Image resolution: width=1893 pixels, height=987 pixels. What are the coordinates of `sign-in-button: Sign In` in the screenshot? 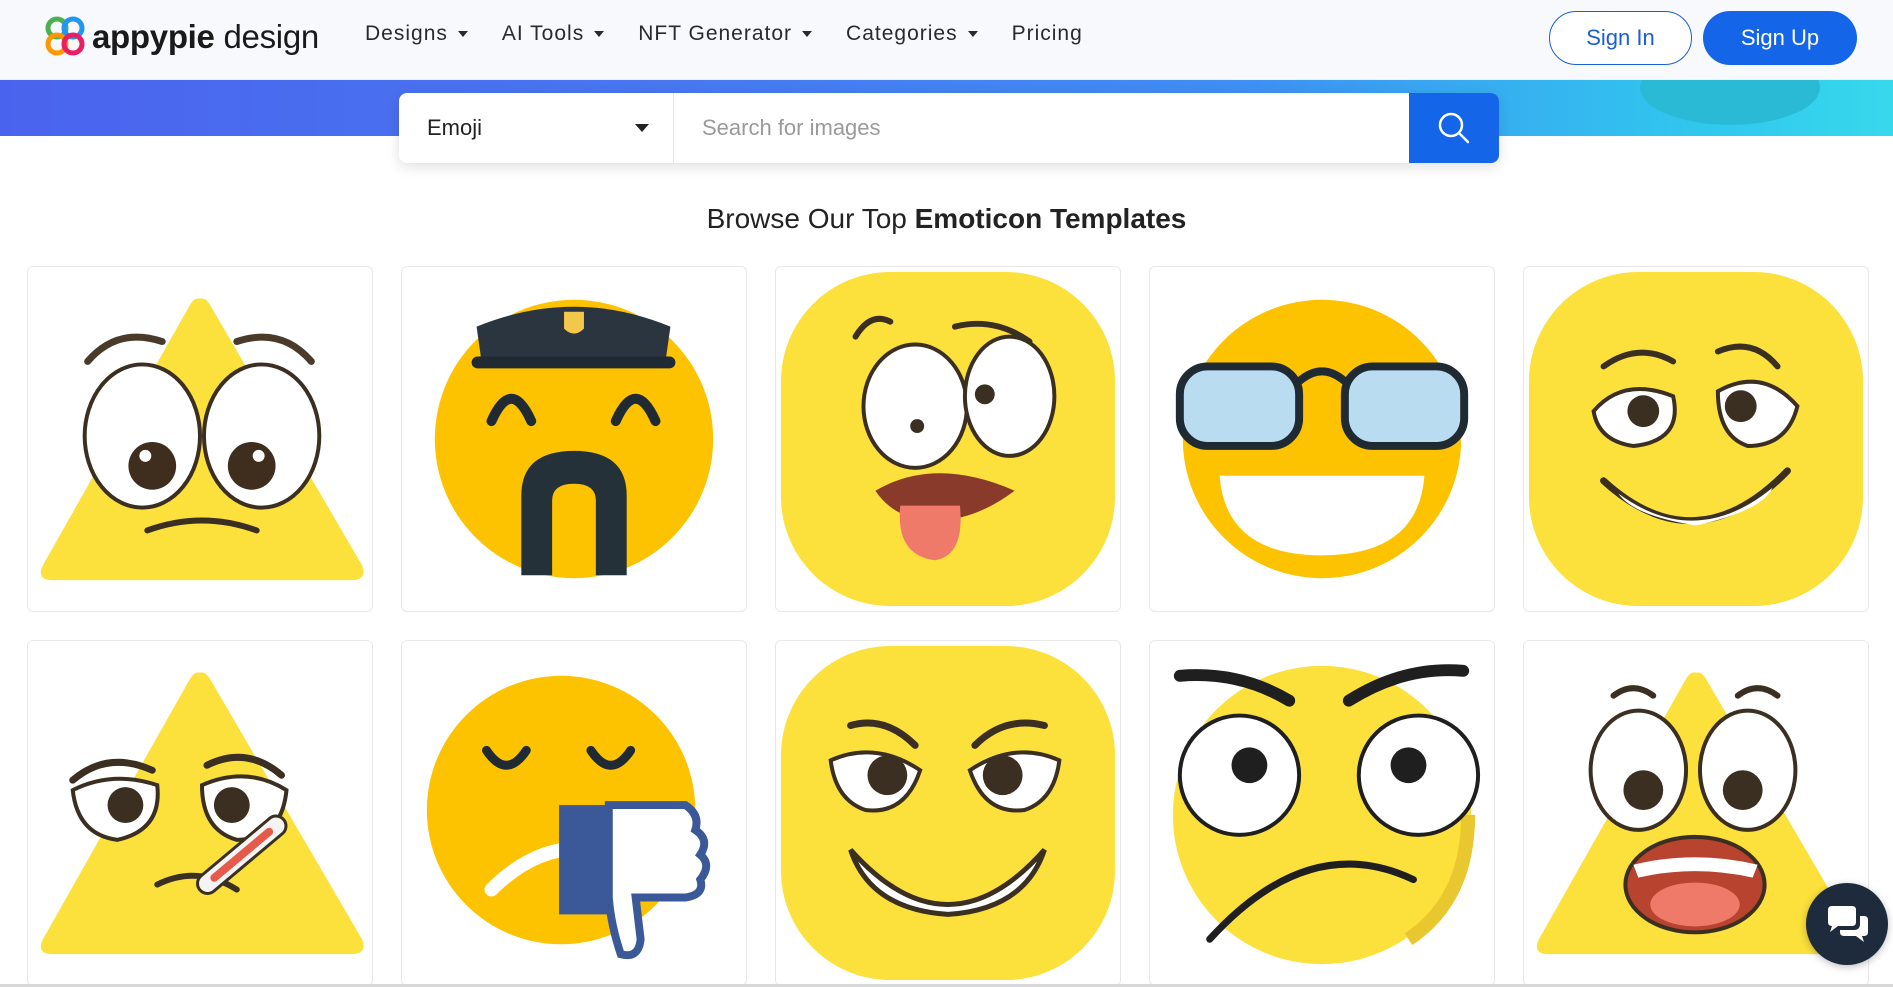 It's located at (1620, 38).